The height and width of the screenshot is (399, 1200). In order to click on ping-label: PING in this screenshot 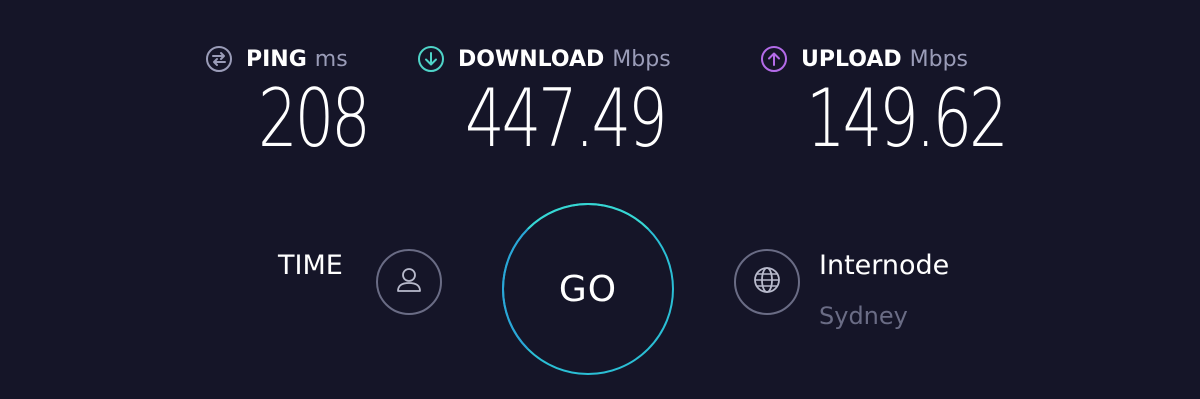, I will do `click(276, 59)`.